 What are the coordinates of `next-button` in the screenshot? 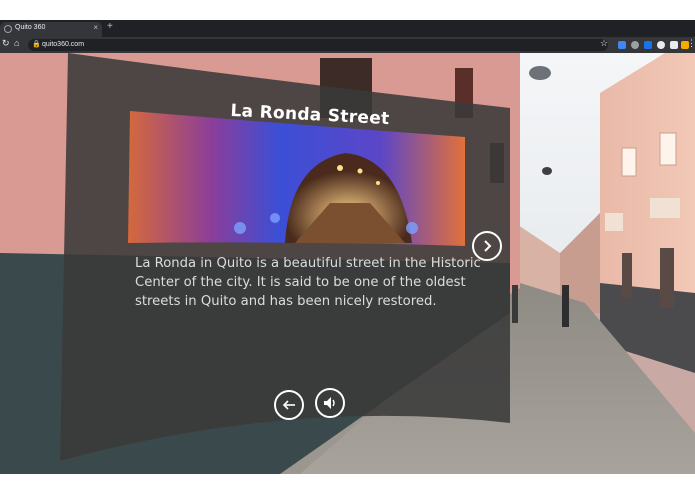 It's located at (487, 246).